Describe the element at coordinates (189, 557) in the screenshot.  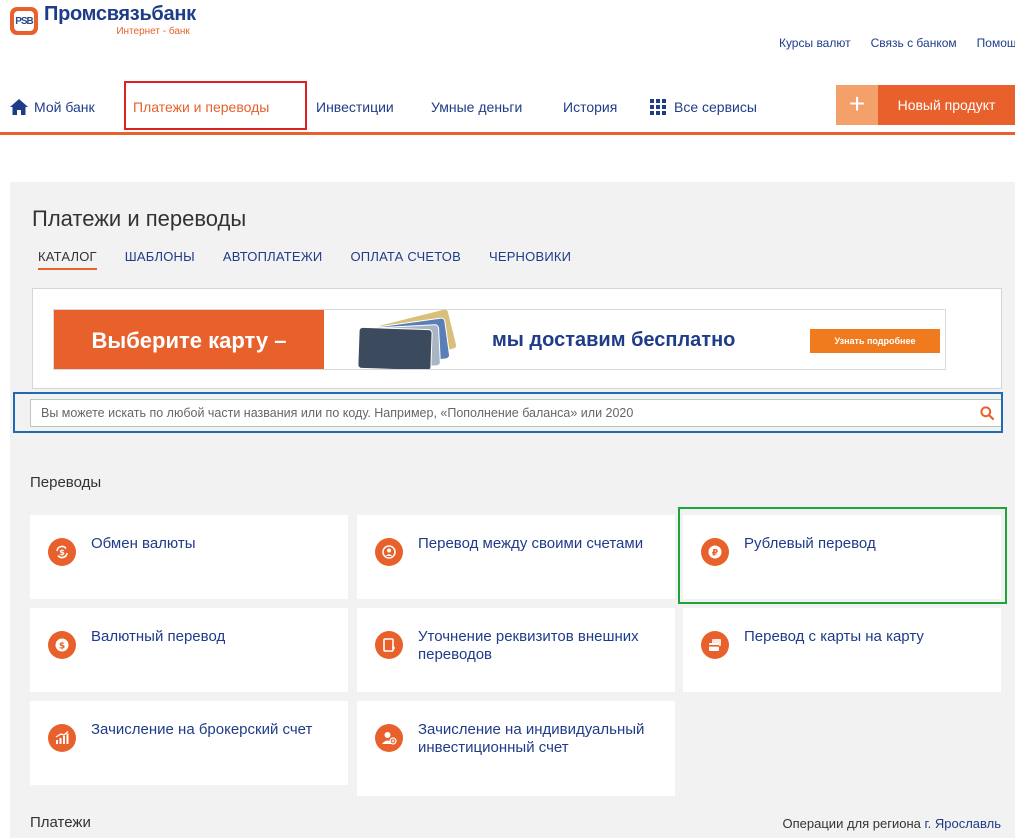
I see `tile-currency-exchange: $ Обмен валюты` at that location.